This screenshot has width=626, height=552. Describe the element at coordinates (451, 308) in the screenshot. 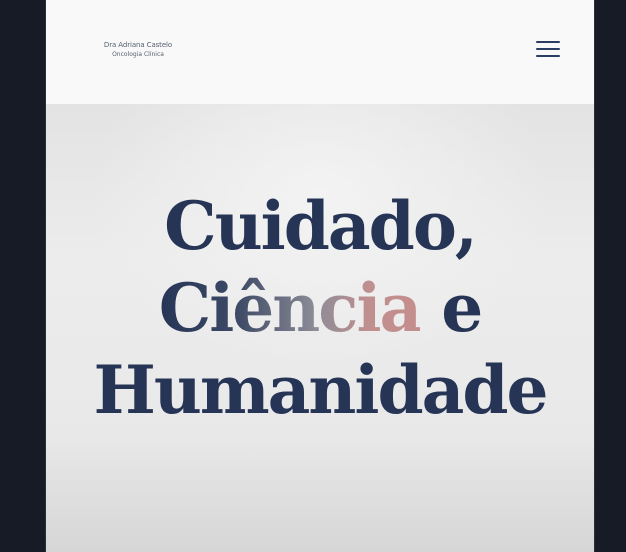

I see `hero-word-e: e` at that location.